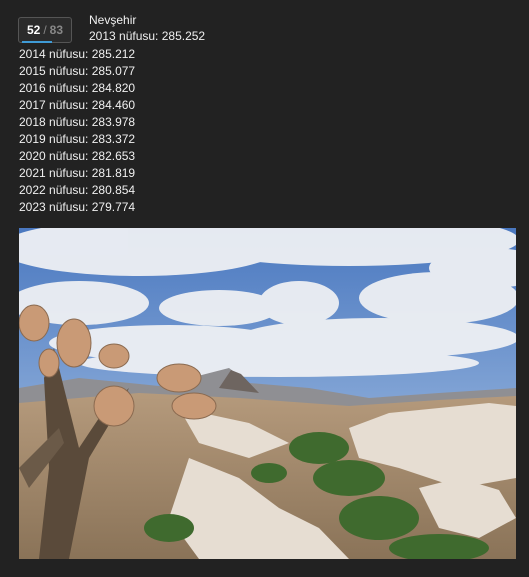  Describe the element at coordinates (77, 54) in the screenshot. I see `population-line: 2014 nüfusu: 285.212` at that location.